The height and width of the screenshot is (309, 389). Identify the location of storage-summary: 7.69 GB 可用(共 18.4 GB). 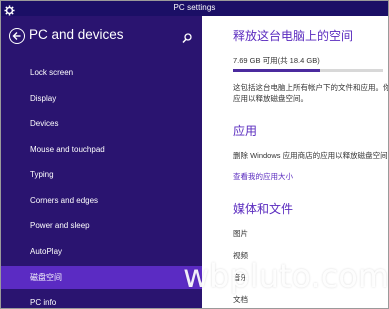
(276, 60).